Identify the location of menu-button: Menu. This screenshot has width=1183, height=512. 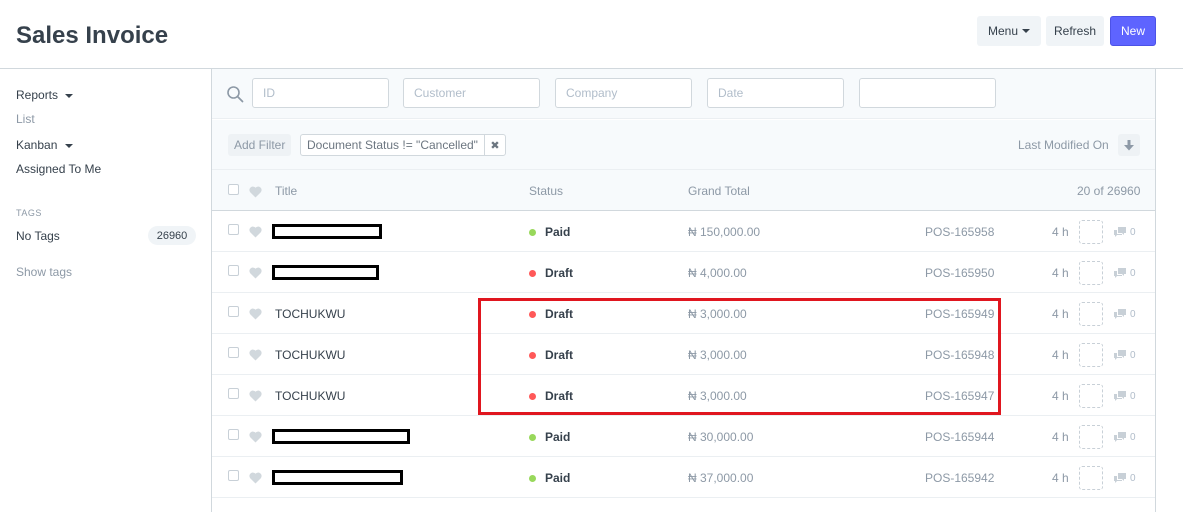
(1009, 31).